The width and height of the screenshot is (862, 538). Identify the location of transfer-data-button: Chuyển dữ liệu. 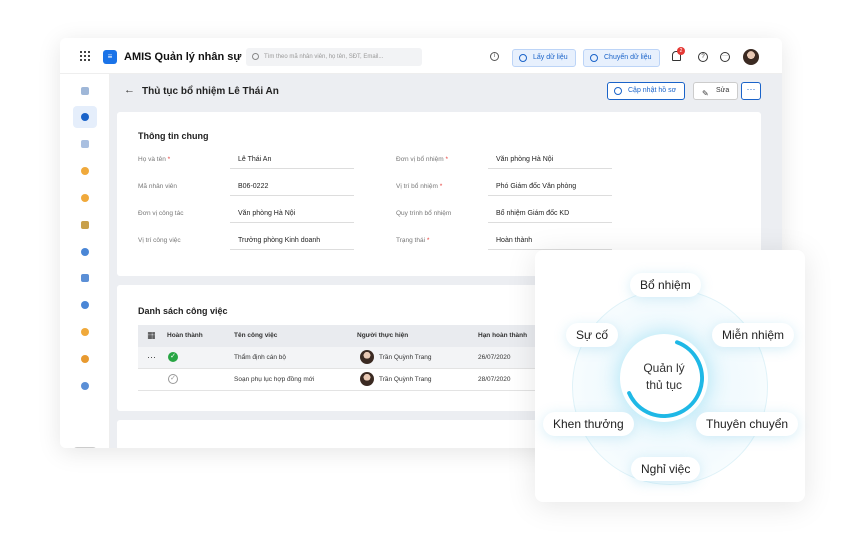
(621, 58).